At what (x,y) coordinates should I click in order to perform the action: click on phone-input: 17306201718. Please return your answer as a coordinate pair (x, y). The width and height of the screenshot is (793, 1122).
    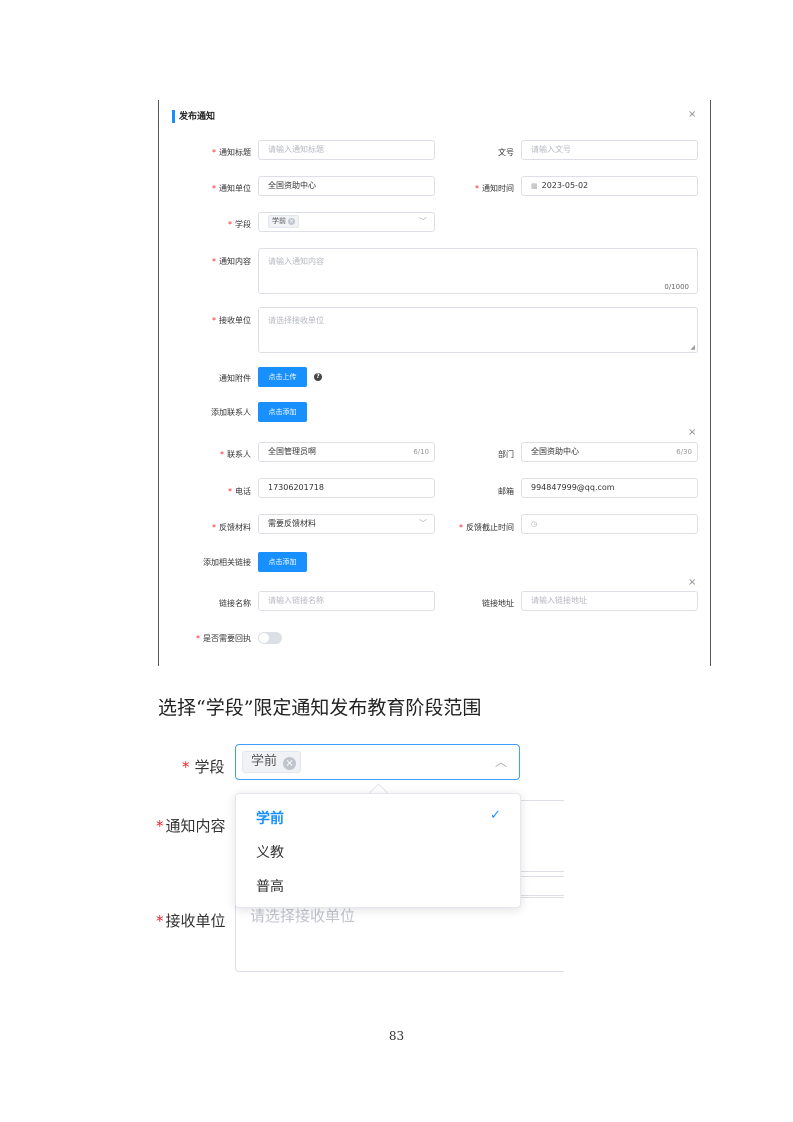
    Looking at the image, I should click on (346, 488).